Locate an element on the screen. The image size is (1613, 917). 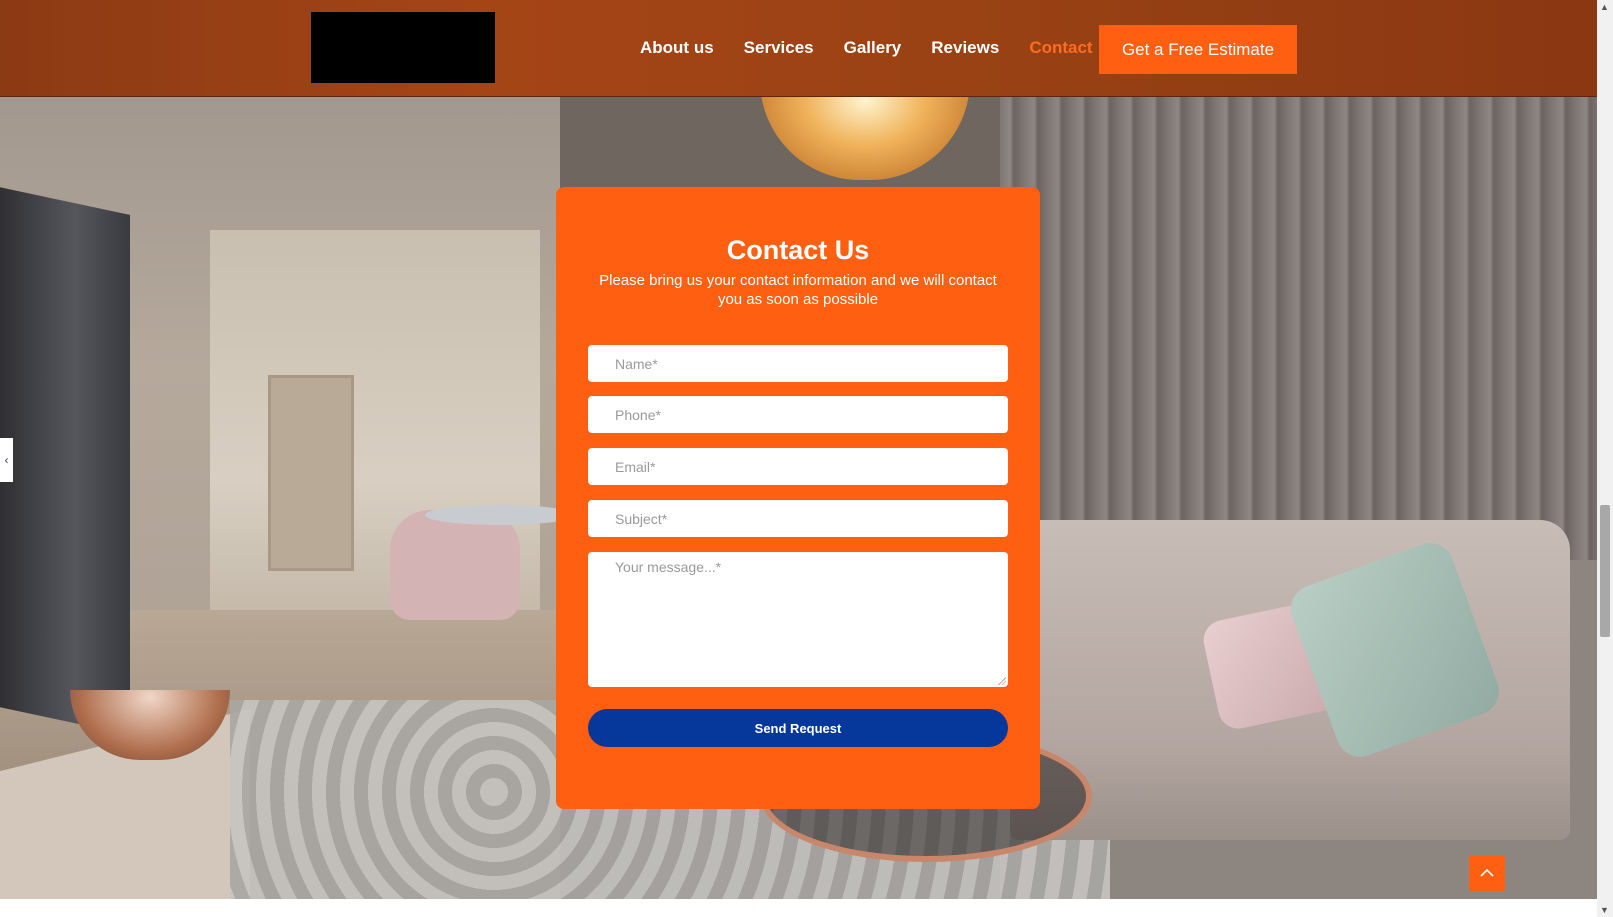
phone-input: Phone* is located at coordinates (798, 414).